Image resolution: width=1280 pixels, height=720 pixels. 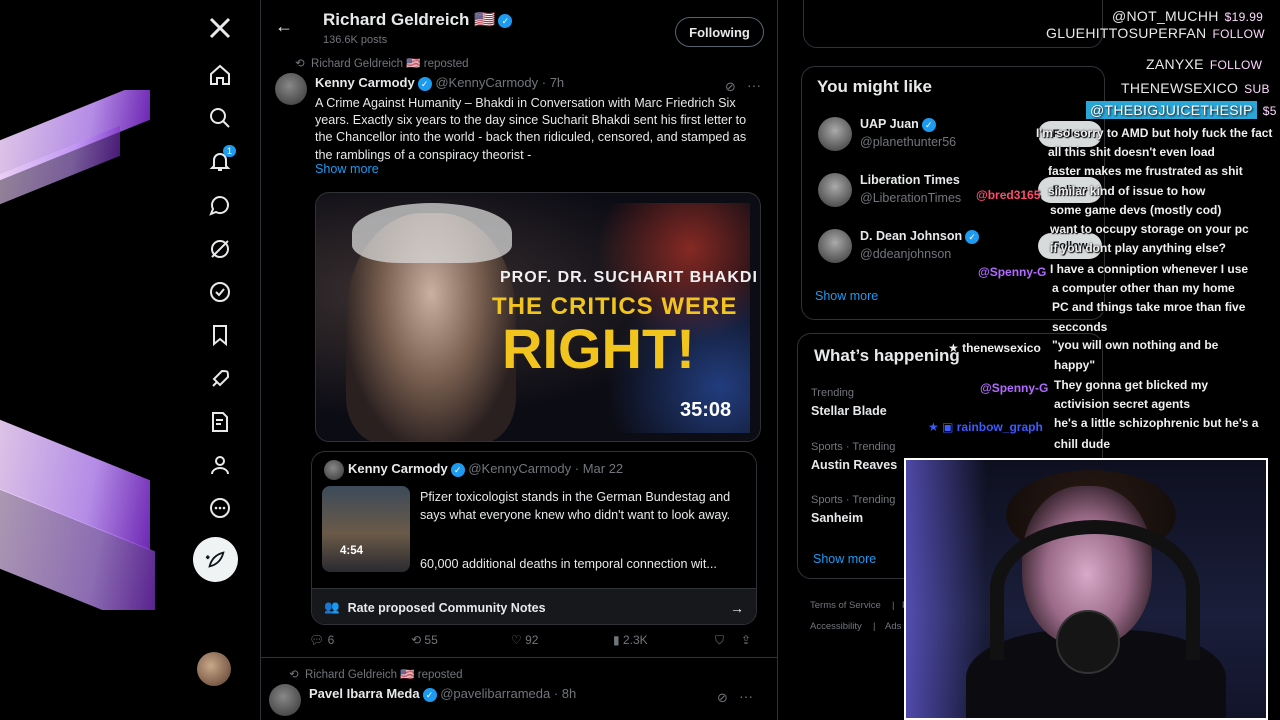 What do you see at coordinates (565, 693) in the screenshot?
I see `post-time: · 8h` at bounding box center [565, 693].